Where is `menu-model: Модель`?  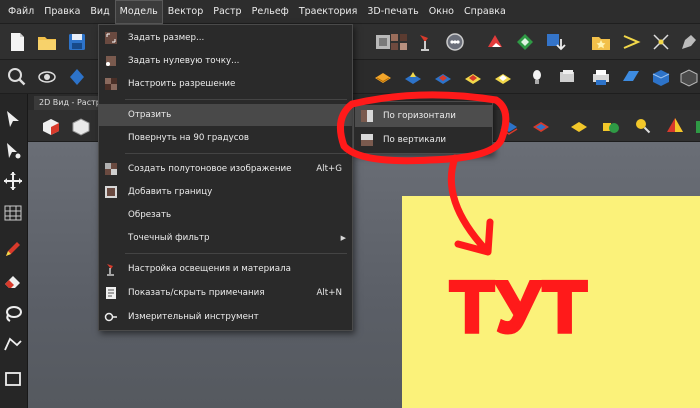
menu-model: Модель is located at coordinates (138, 12).